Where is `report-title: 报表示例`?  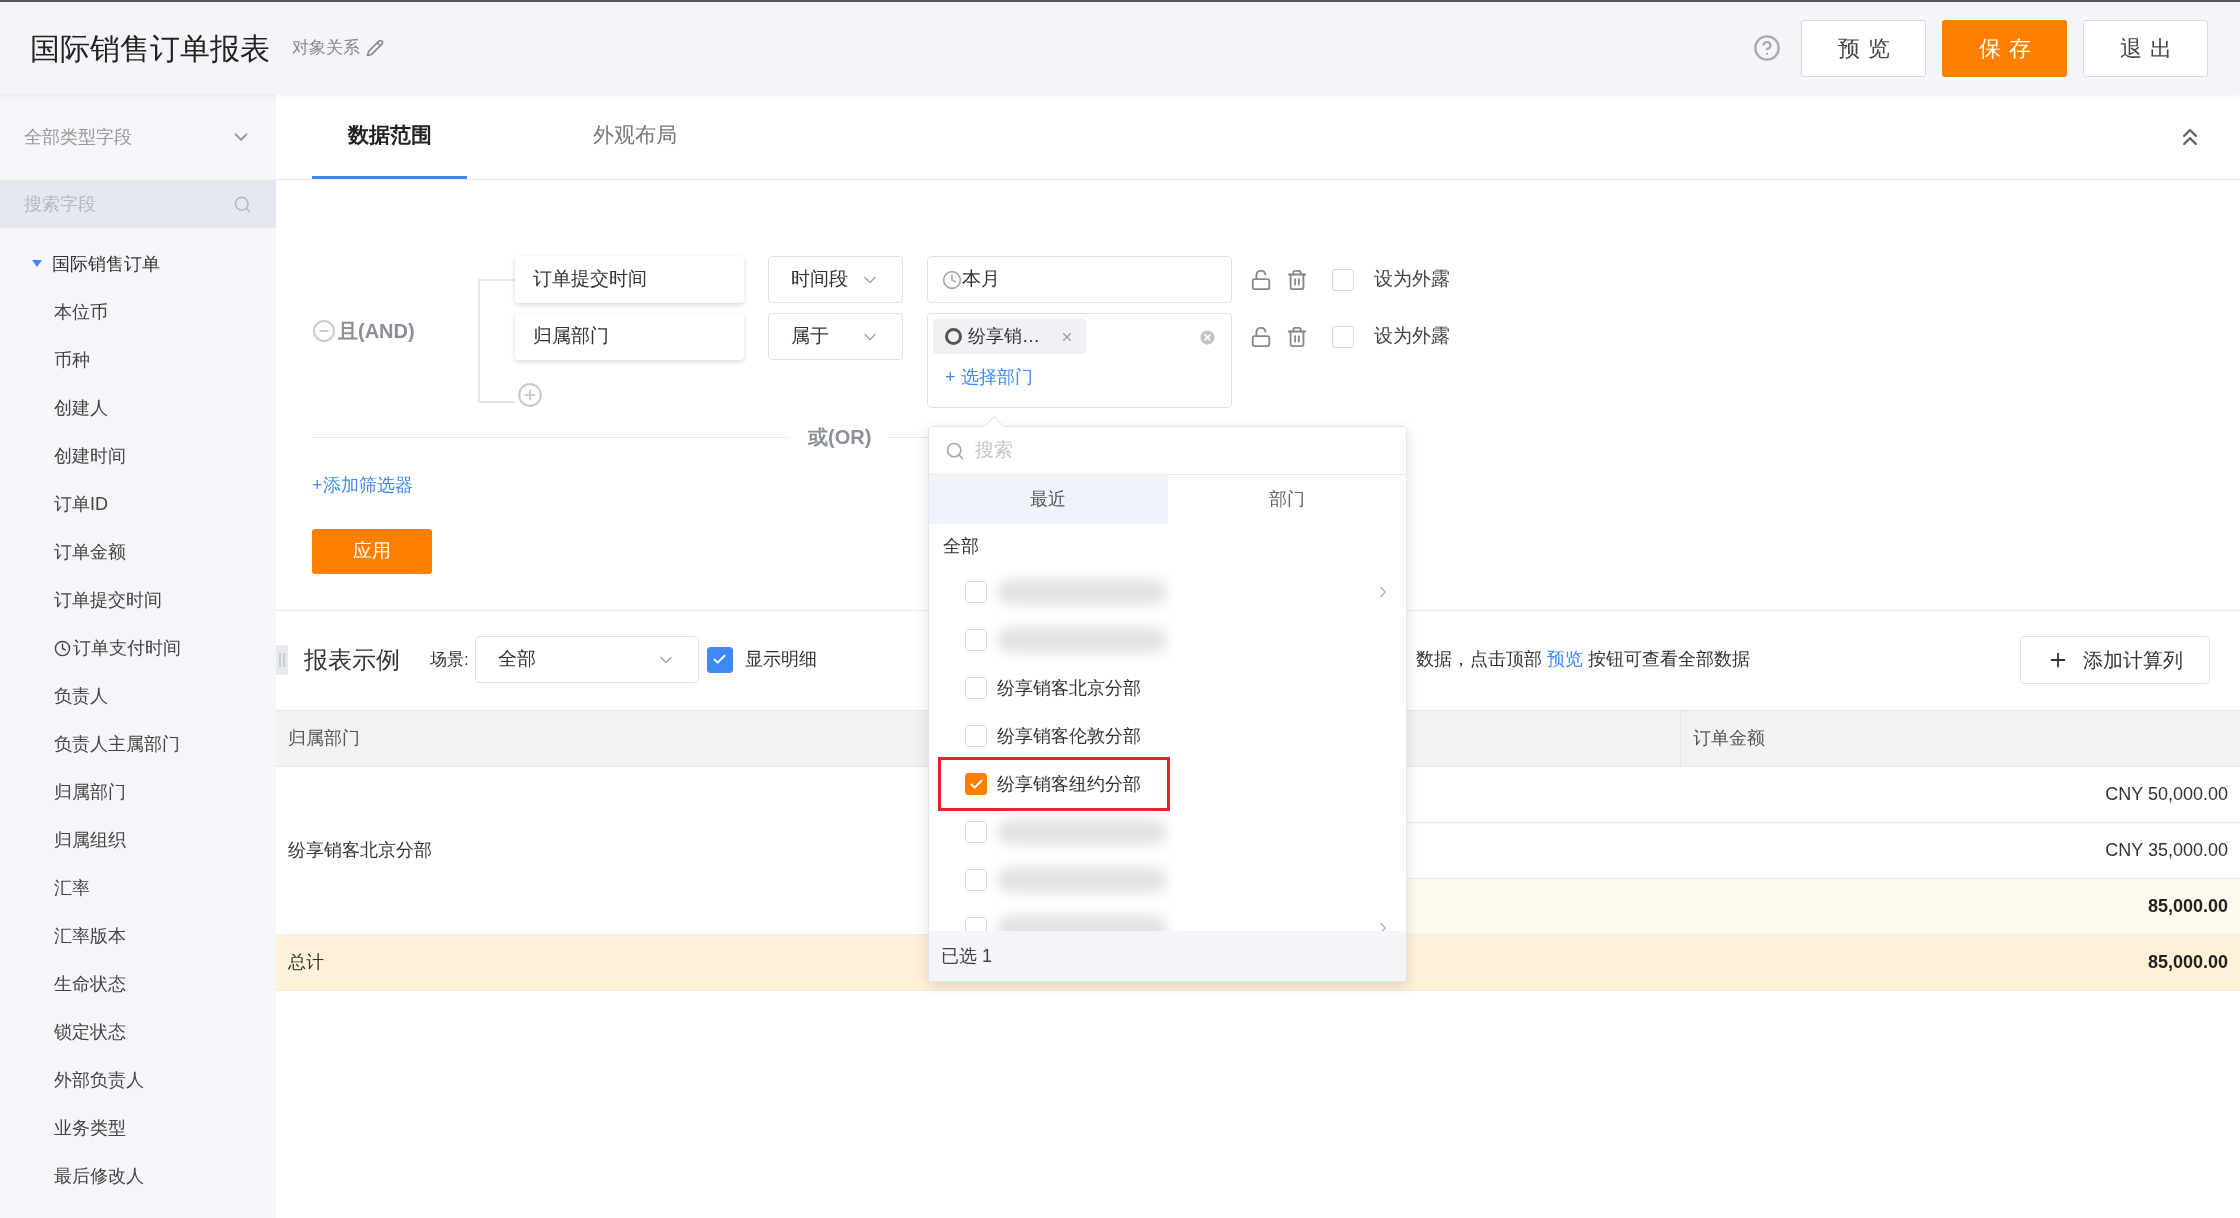 report-title: 报表示例 is located at coordinates (352, 659).